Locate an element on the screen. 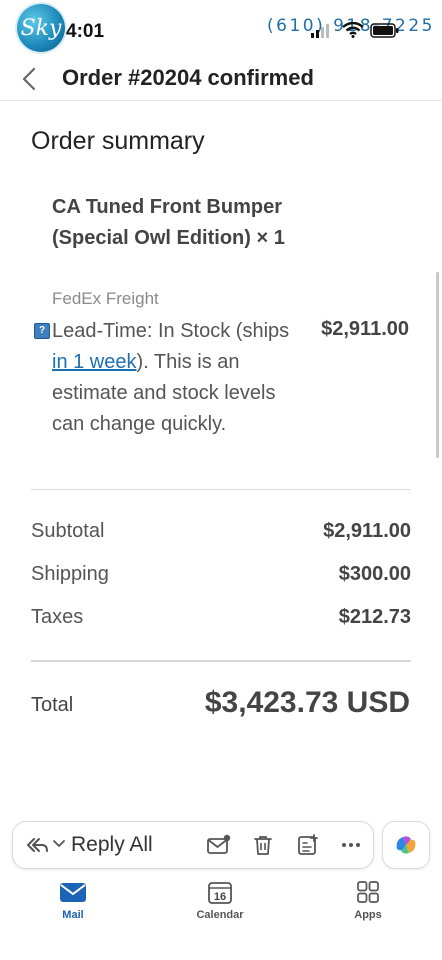  subtotal-row: Subtotal $2,911.00 is located at coordinates (221, 531).